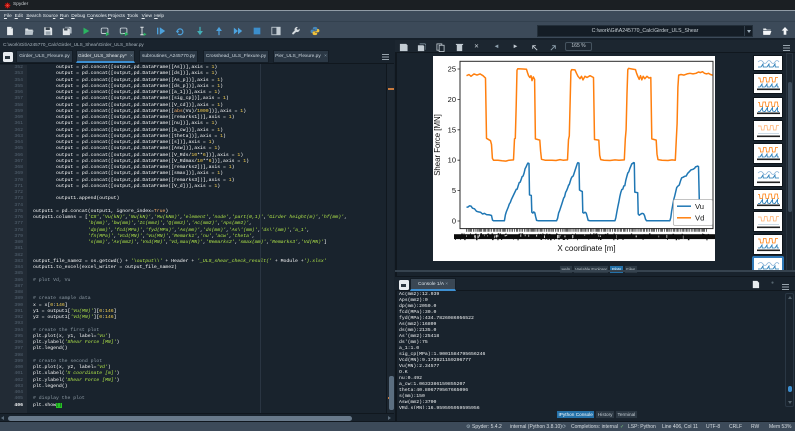 This screenshot has width=795, height=431. I want to click on svg-text: X coordinate [m], so click(586, 248).